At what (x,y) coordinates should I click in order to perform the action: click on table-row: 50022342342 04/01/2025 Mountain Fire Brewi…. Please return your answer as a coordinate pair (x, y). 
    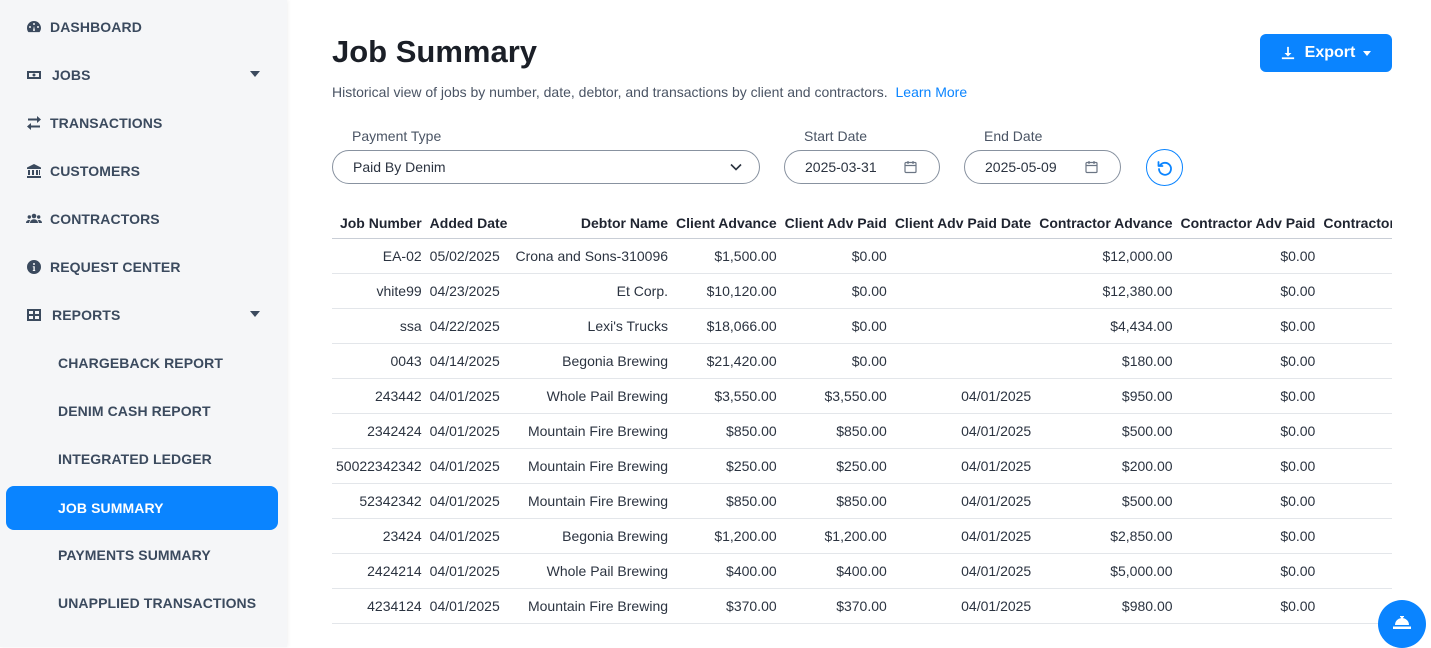
    Looking at the image, I should click on (862, 466).